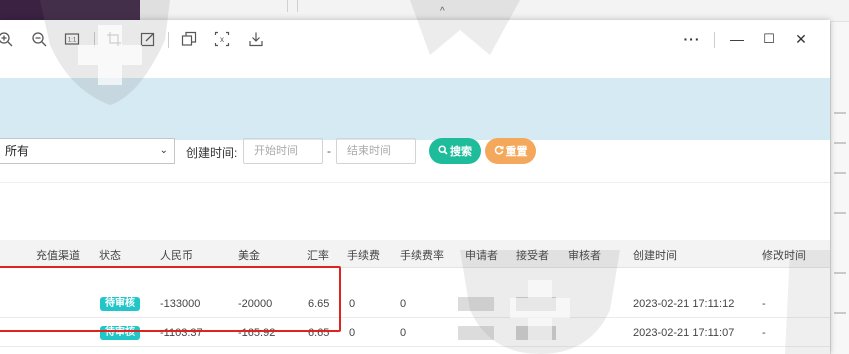  What do you see at coordinates (655, 255) in the screenshot?
I see `column-header: 创建时间` at bounding box center [655, 255].